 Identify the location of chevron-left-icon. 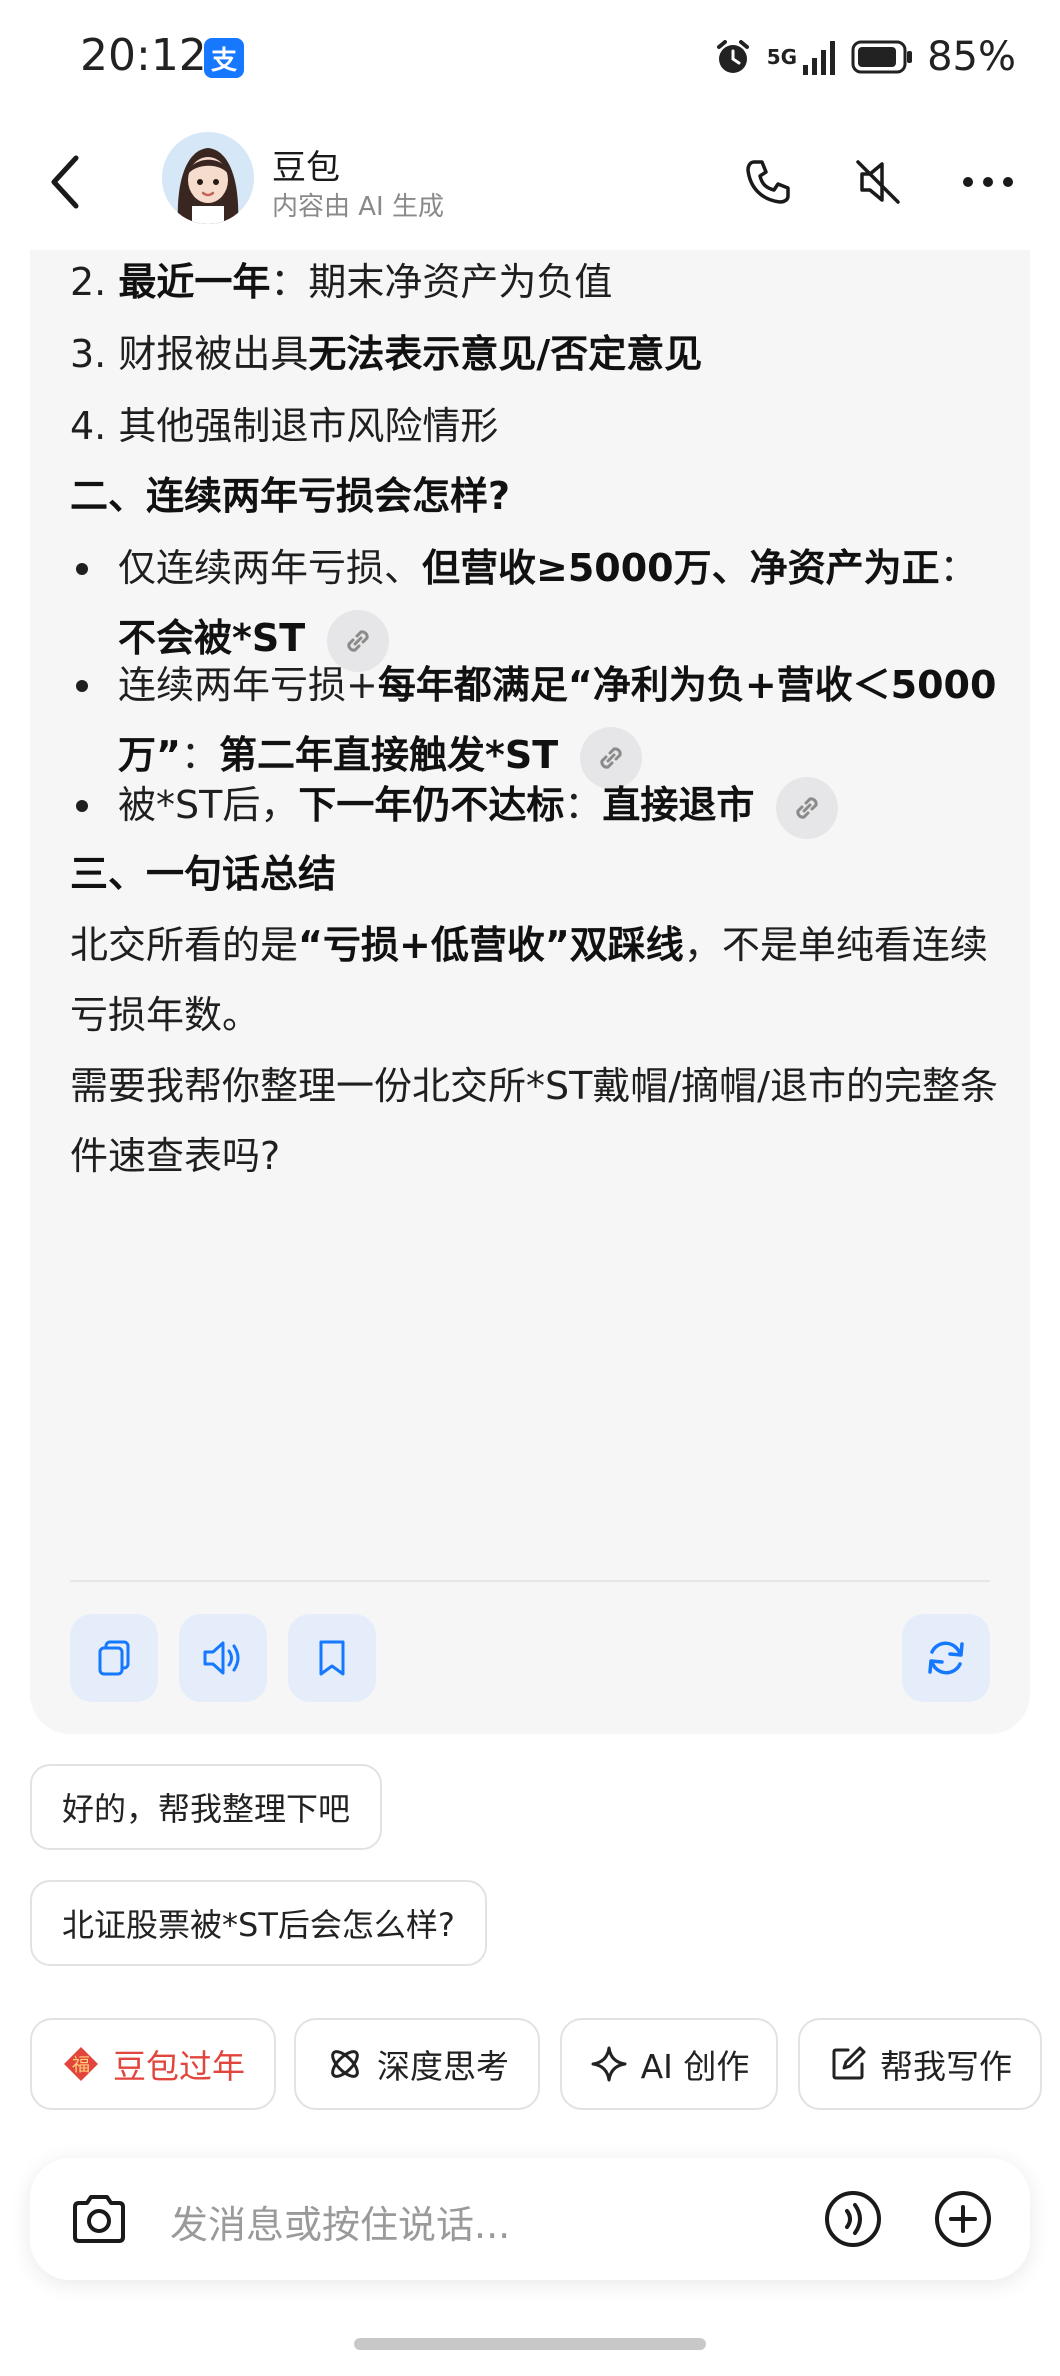
(65, 182).